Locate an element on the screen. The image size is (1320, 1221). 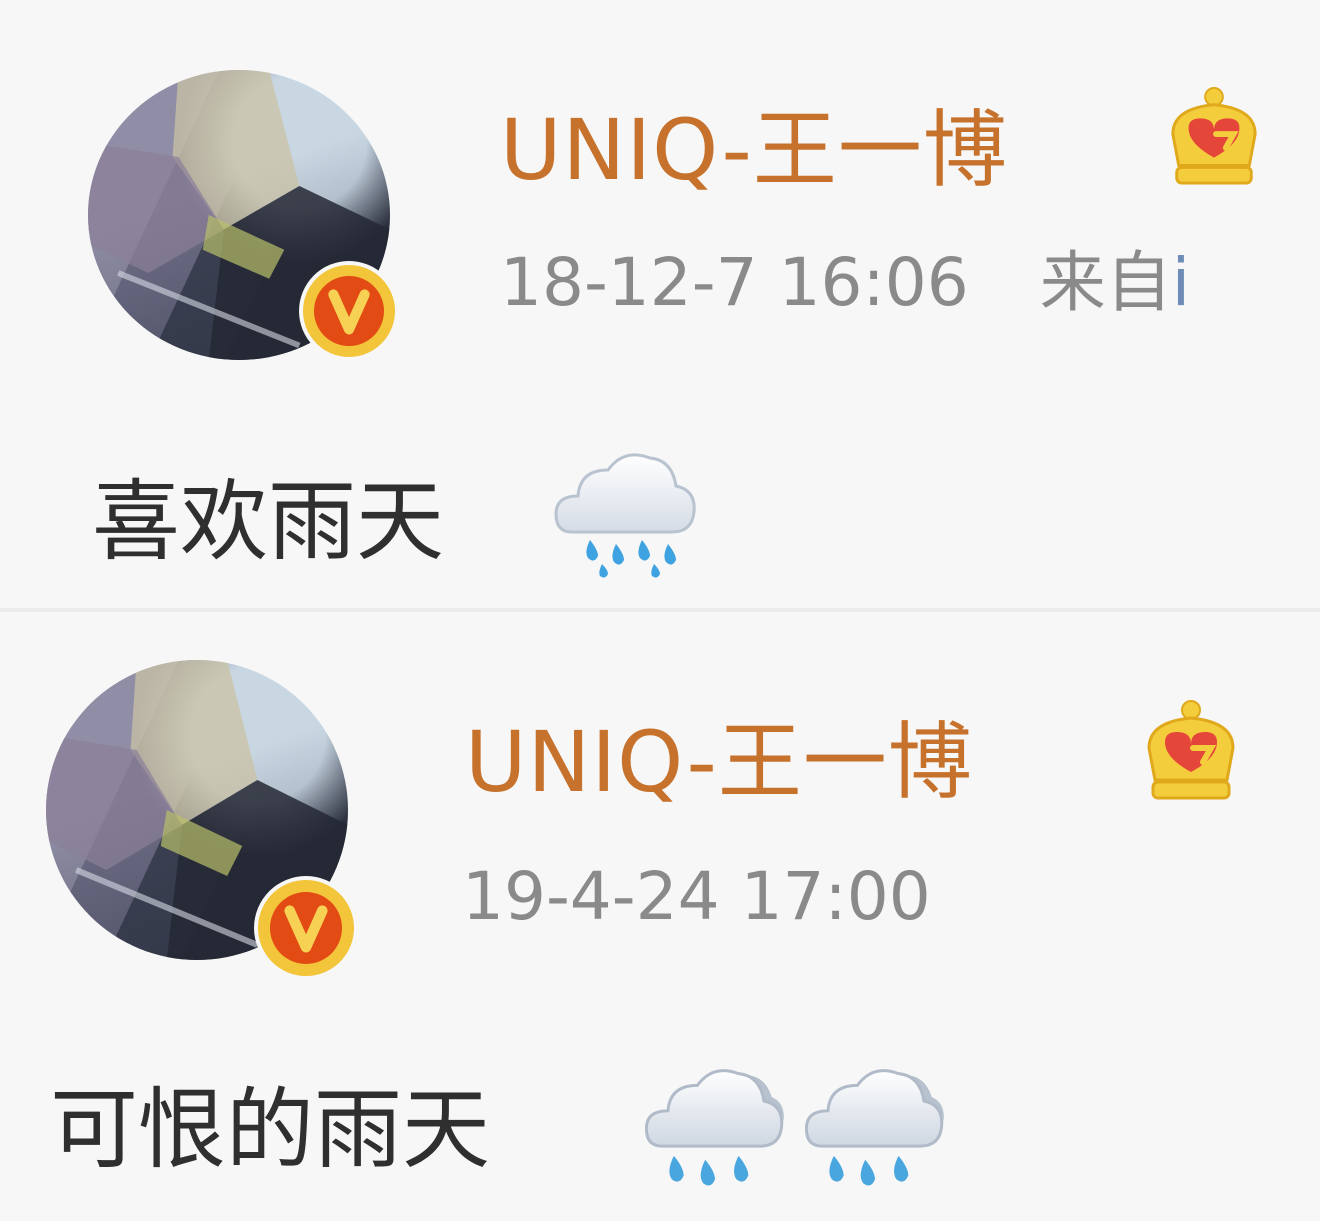
timestamp: 19-4-24 17:00 is located at coordinates (696, 896).